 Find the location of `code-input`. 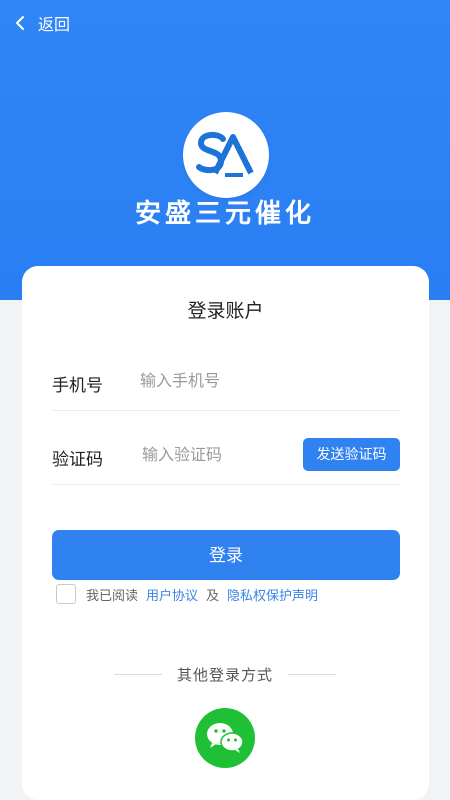

code-input is located at coordinates (222, 454).